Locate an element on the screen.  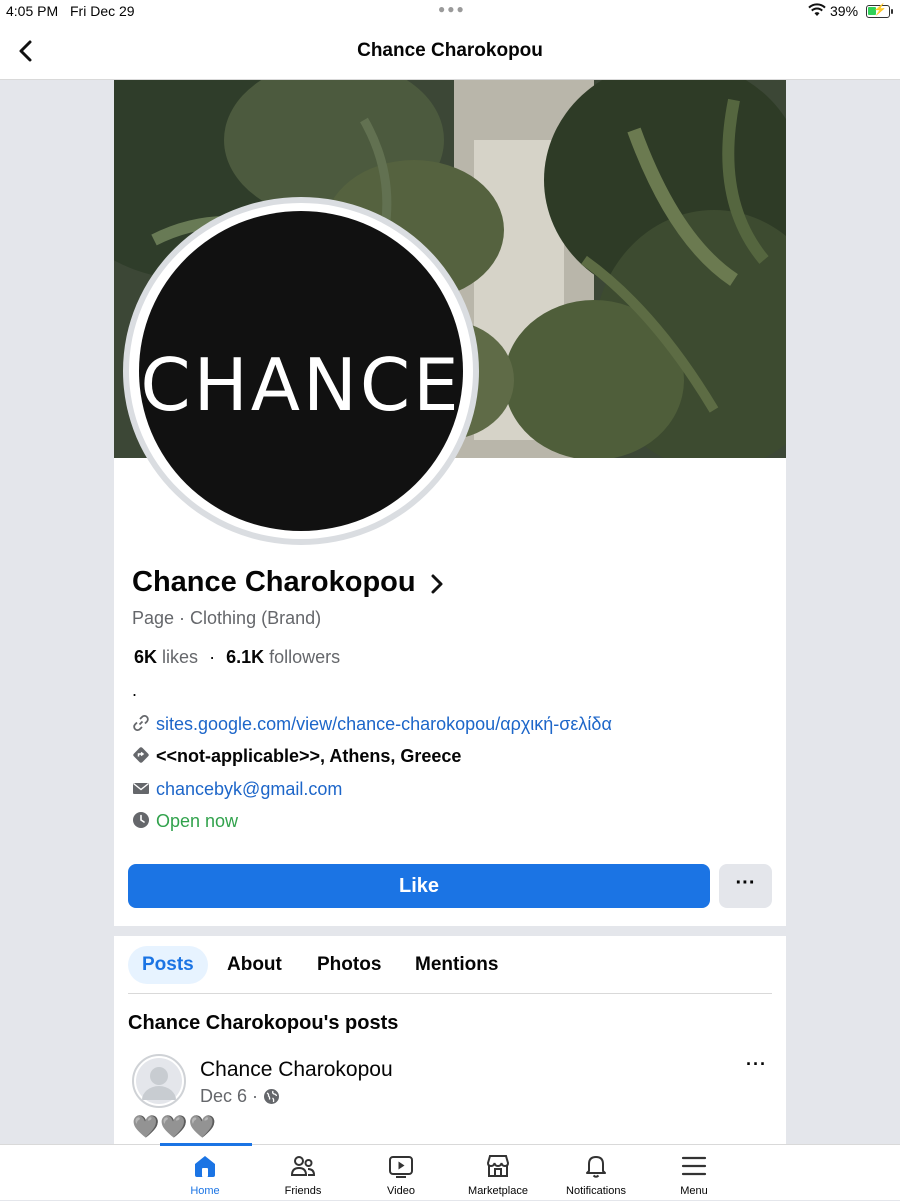
active-tab-indicator is located at coordinates (206, 1144).